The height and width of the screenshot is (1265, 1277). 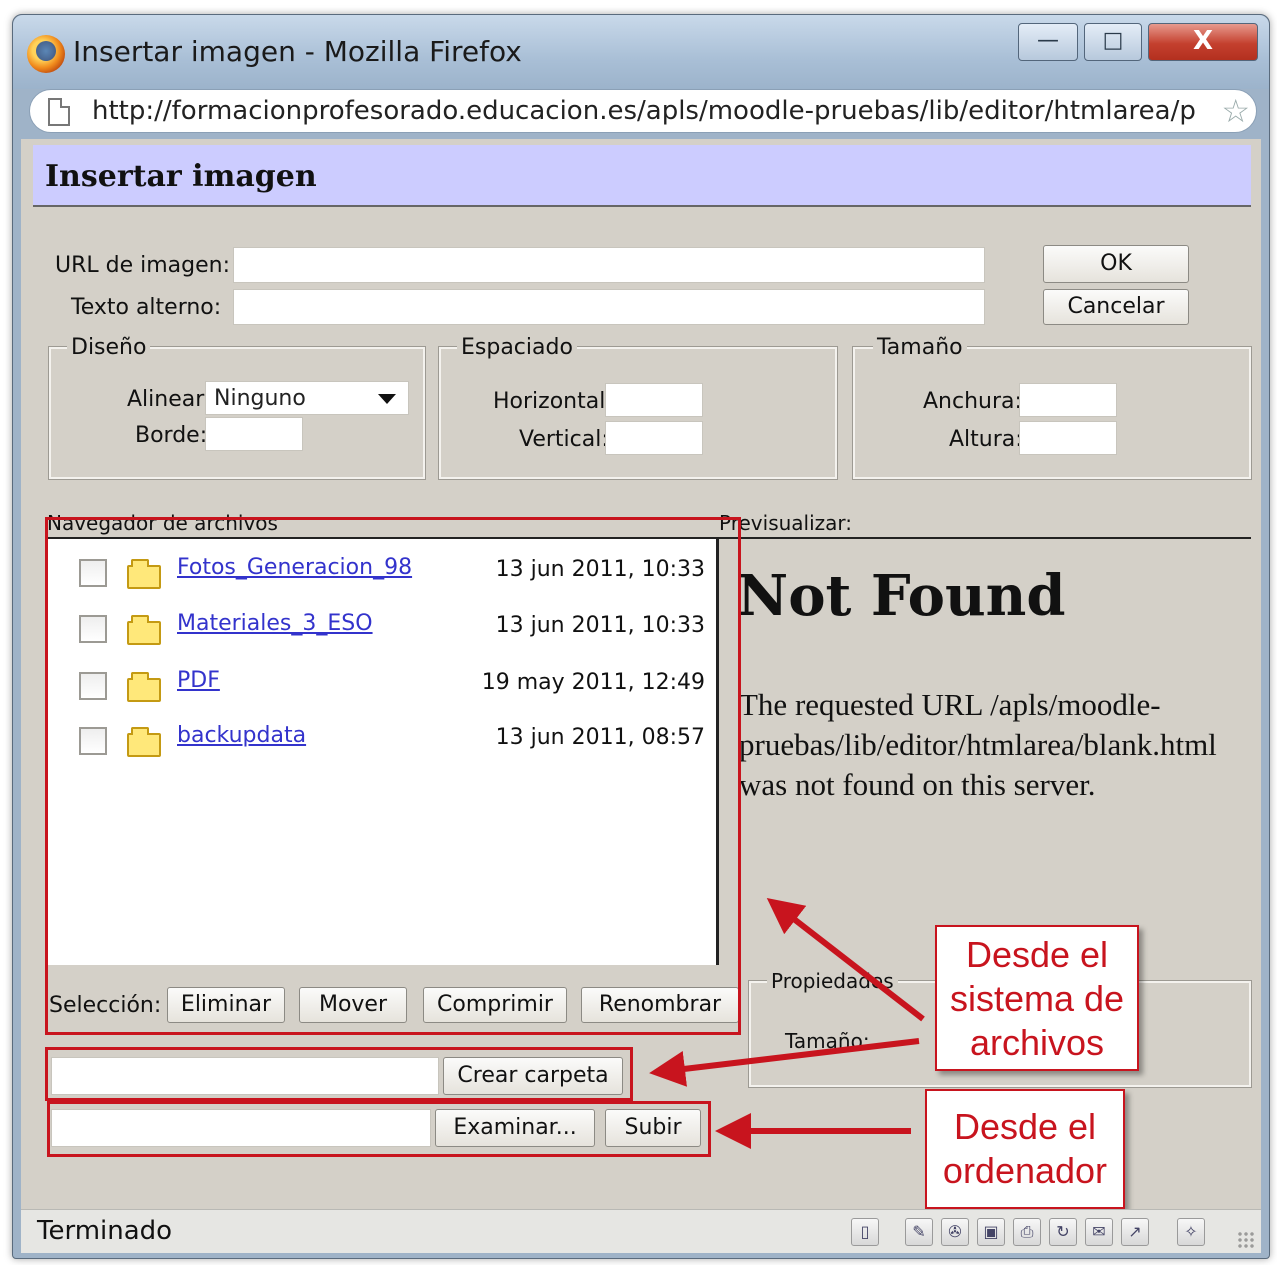 What do you see at coordinates (865, 1232) in the screenshot?
I see `page-icon: ▯` at bounding box center [865, 1232].